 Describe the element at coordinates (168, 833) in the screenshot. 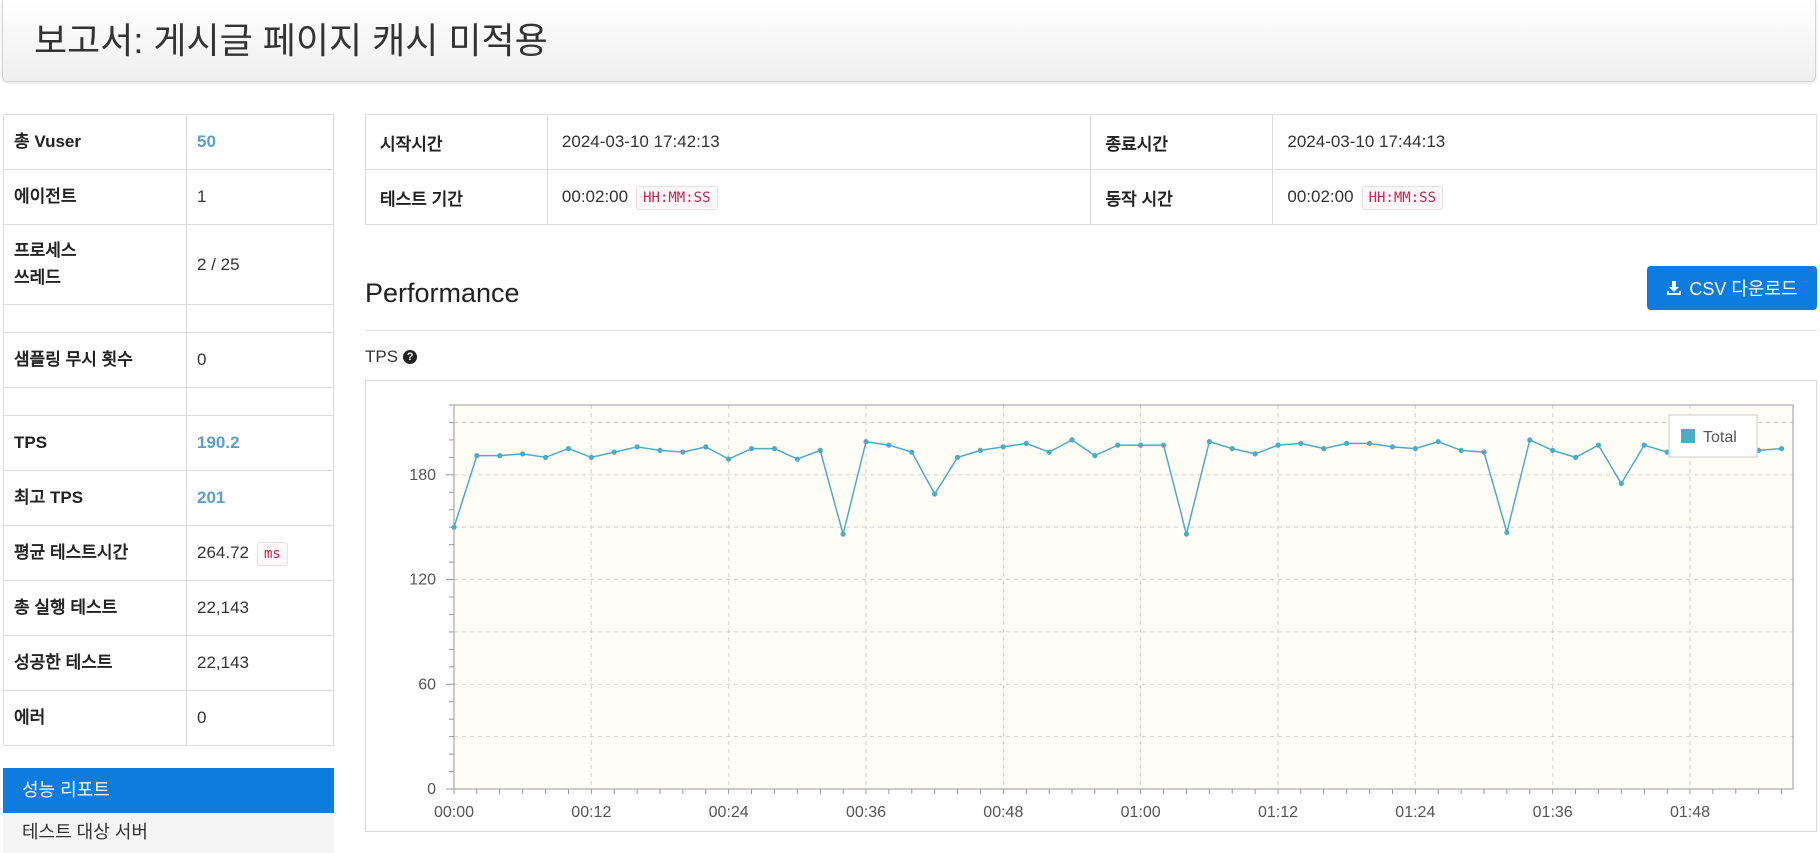

I see `menu-item-target-server: 테스트 대상 서버` at that location.